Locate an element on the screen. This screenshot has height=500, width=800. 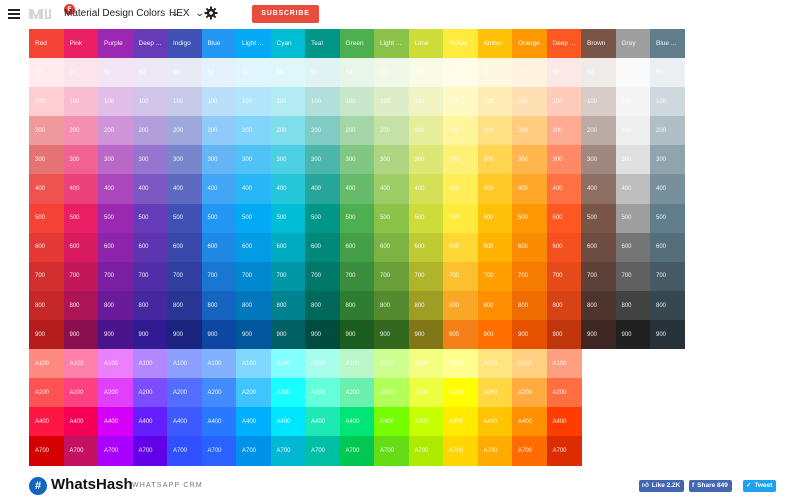
color-column-header: Green is located at coordinates (357, 43).